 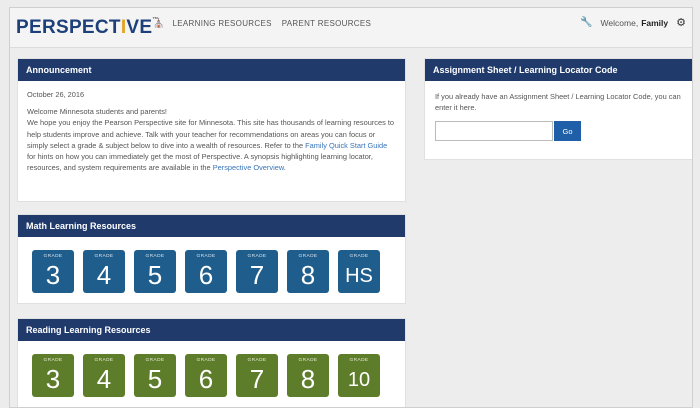 I want to click on math-grade-4-tile: GRADE 4, so click(x=104, y=271).